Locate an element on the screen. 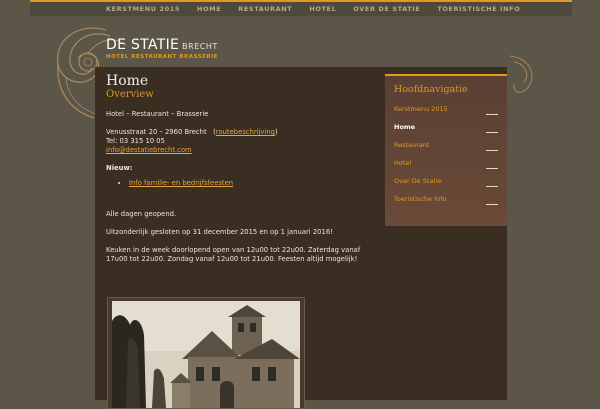  logo-subtitle: BRECHT is located at coordinates (200, 46).